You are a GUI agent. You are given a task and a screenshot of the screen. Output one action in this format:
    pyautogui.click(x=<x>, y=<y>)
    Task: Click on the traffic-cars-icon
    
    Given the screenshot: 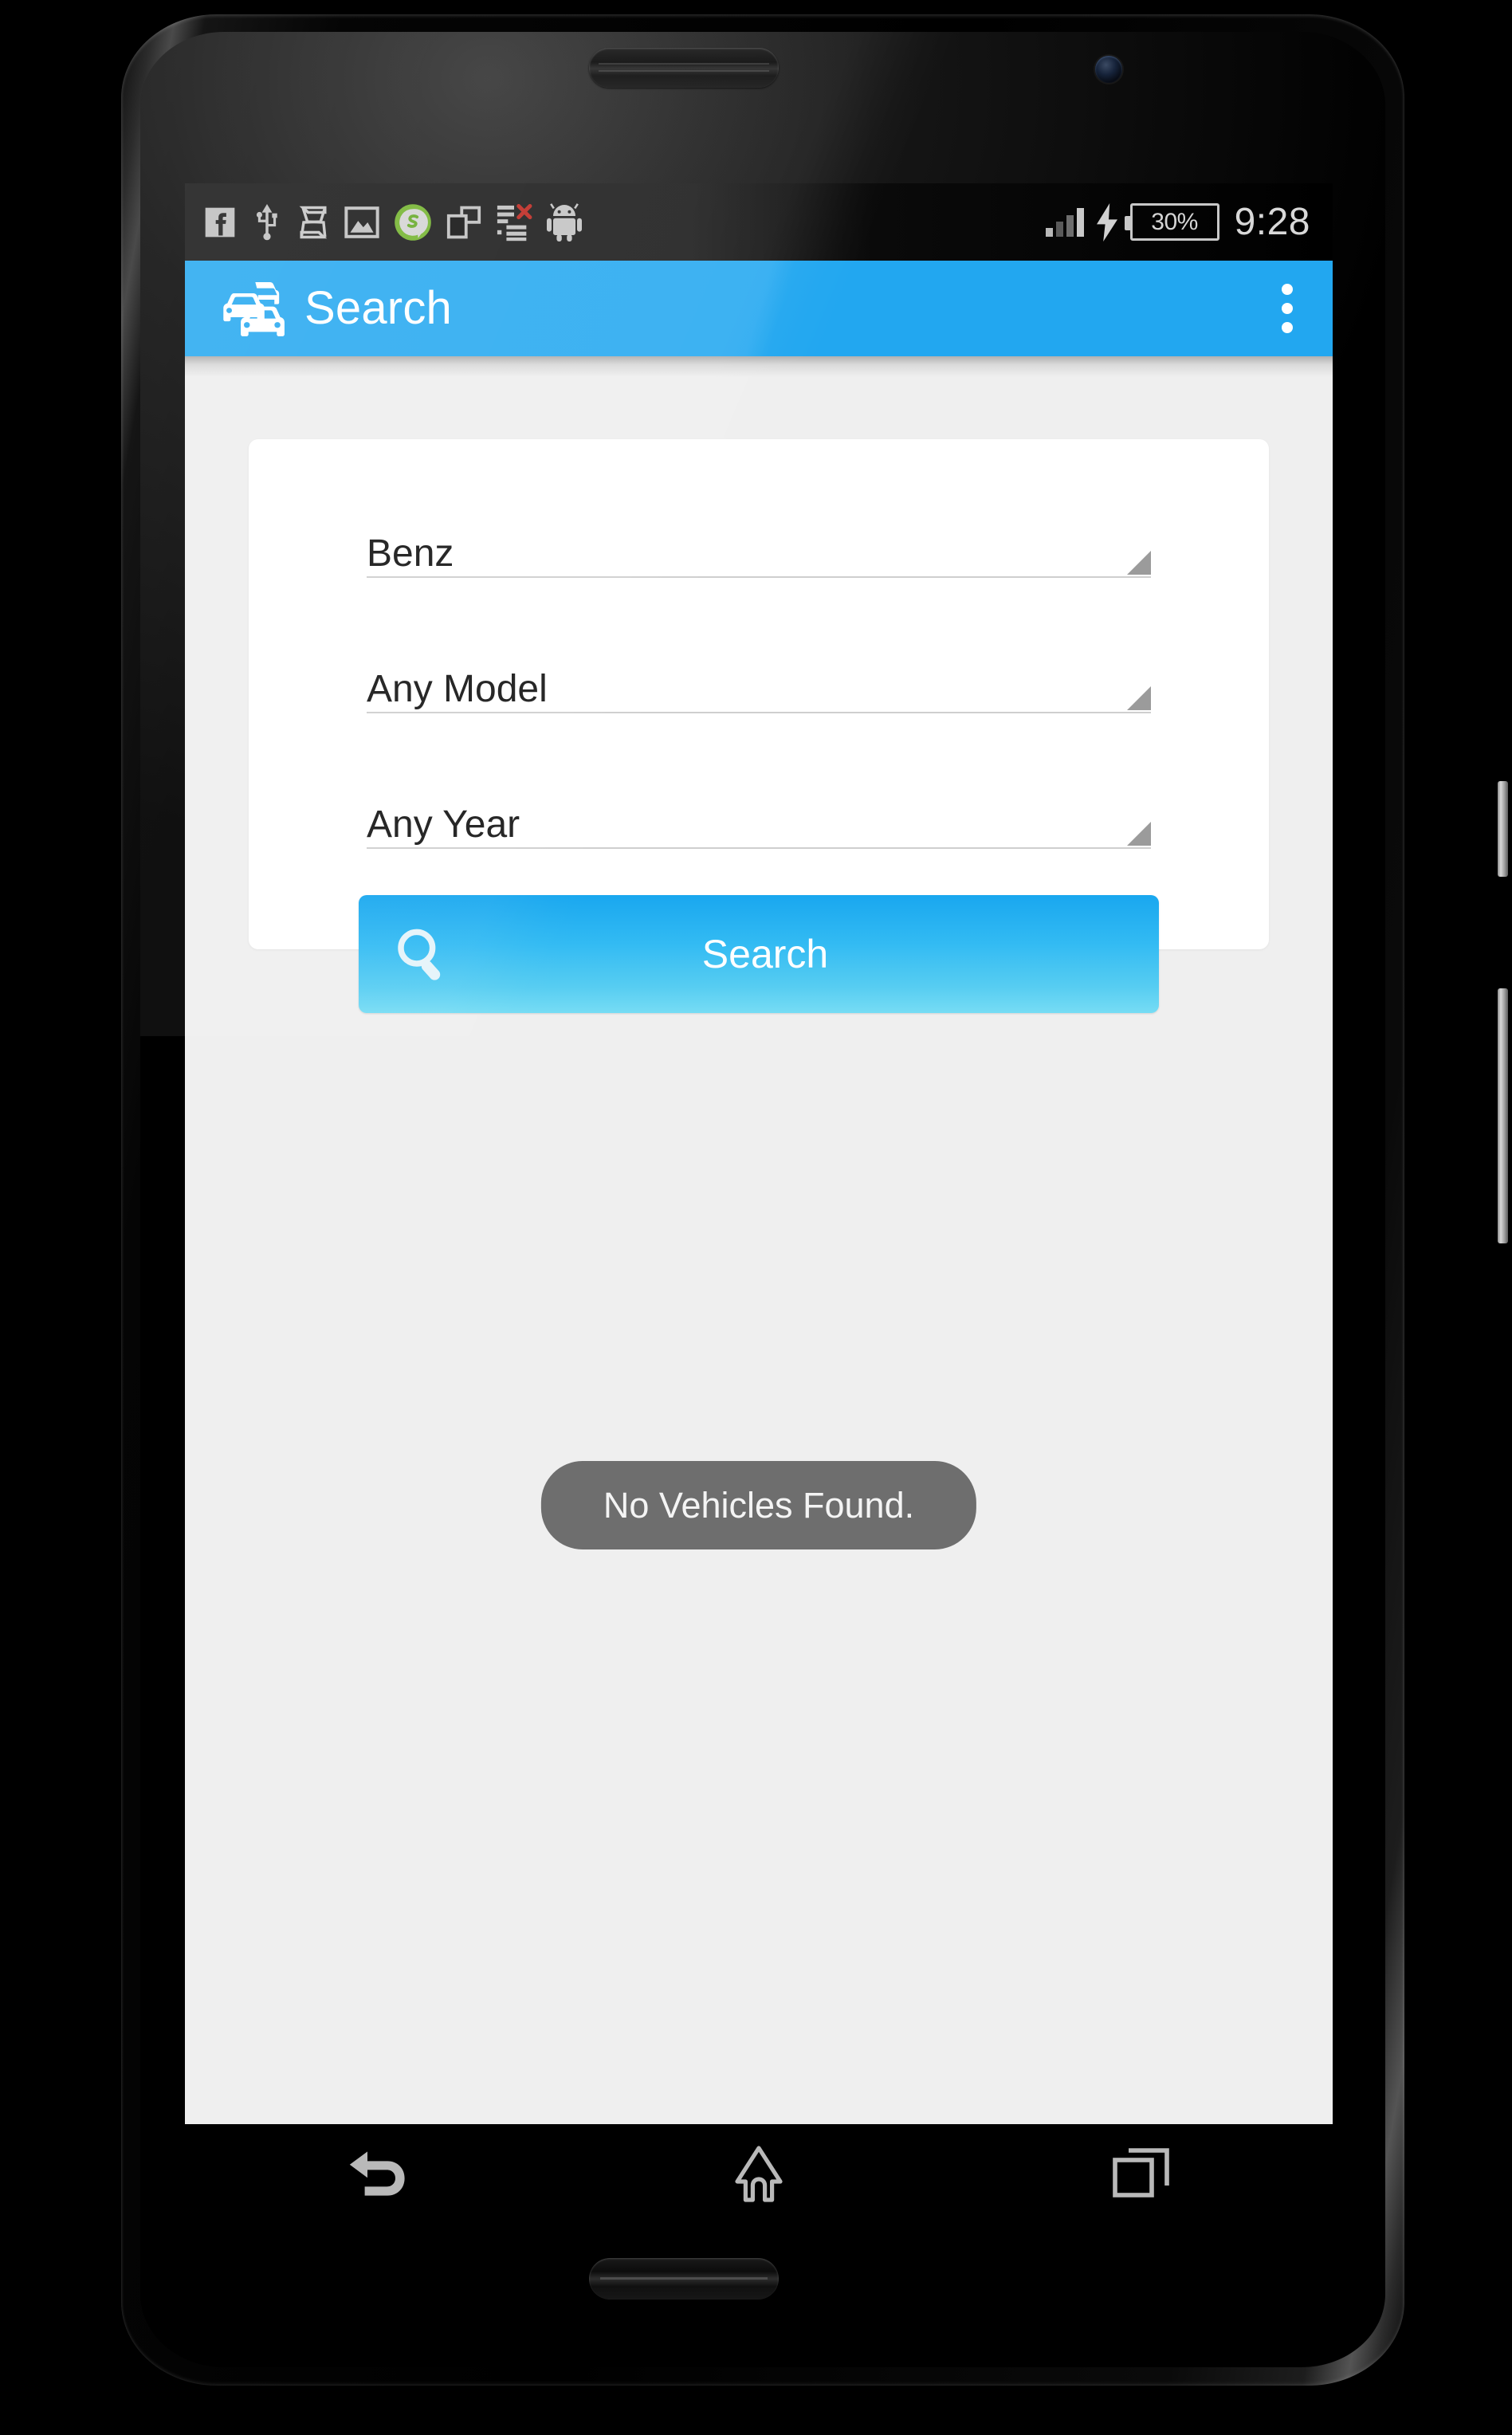 What is the action you would take?
    pyautogui.click(x=254, y=308)
    